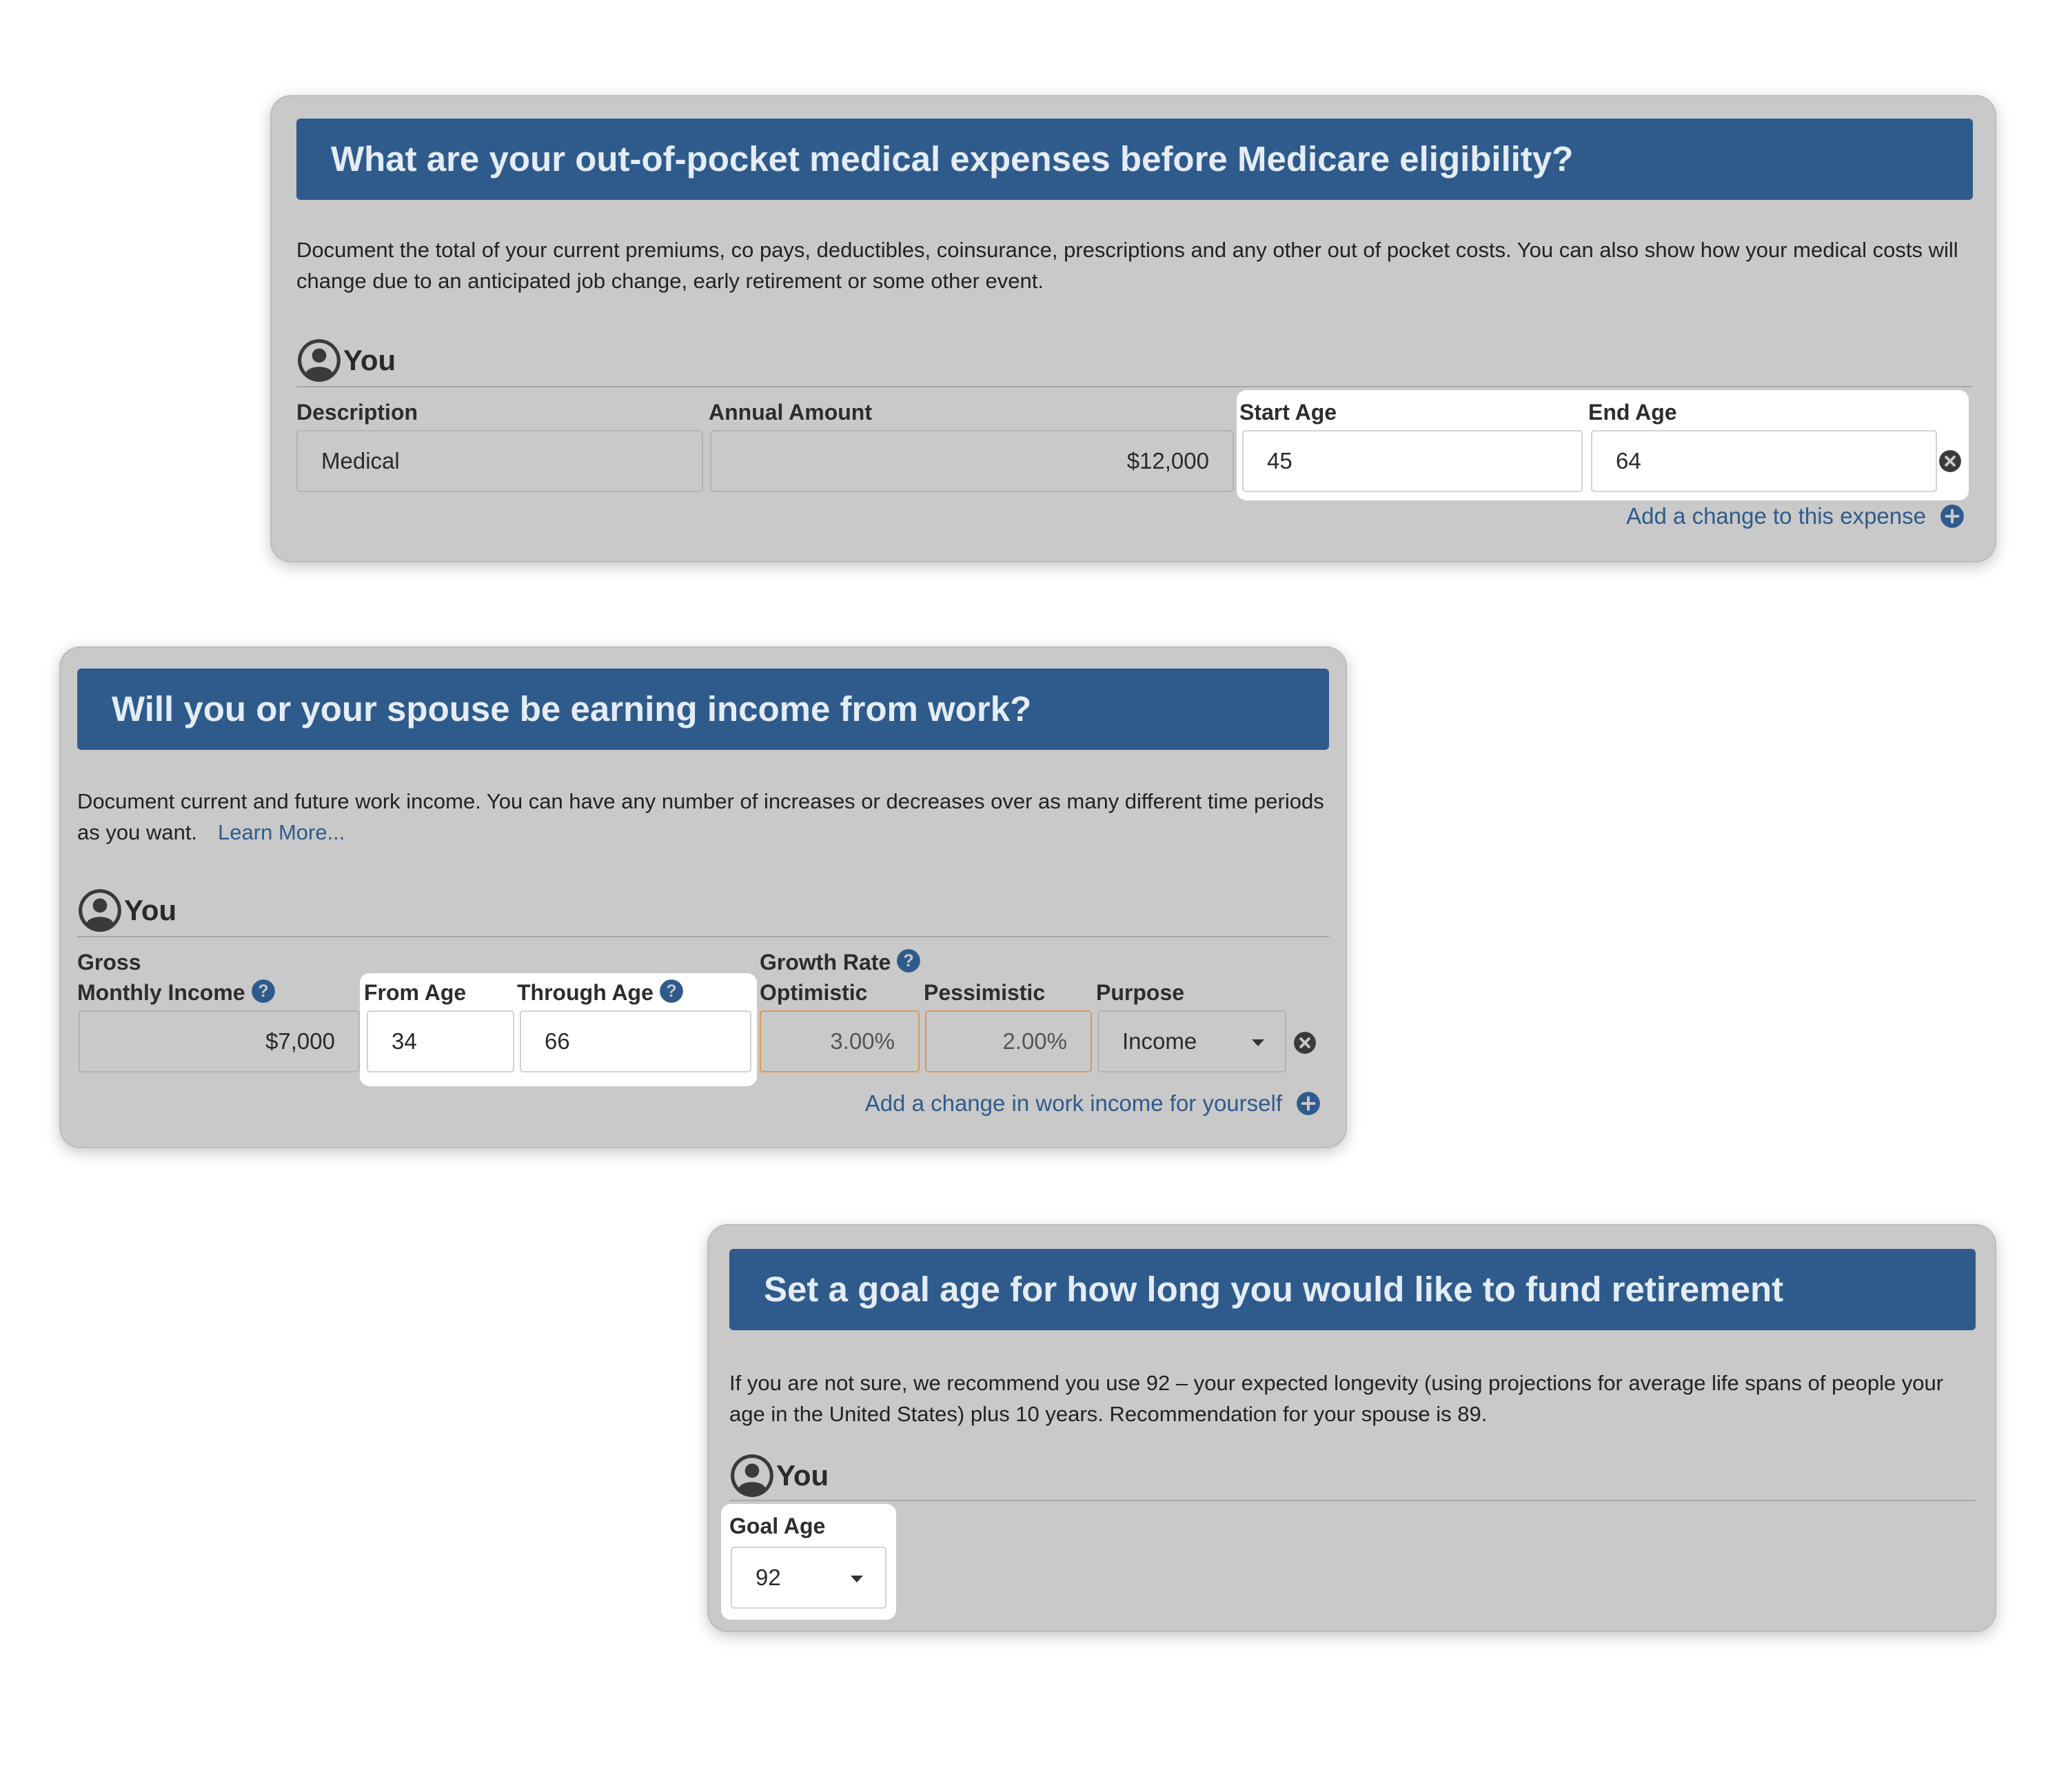 The width and height of the screenshot is (2068, 1792). What do you see at coordinates (972, 461) in the screenshot?
I see `medical-annual-amount-field: $12,000` at bounding box center [972, 461].